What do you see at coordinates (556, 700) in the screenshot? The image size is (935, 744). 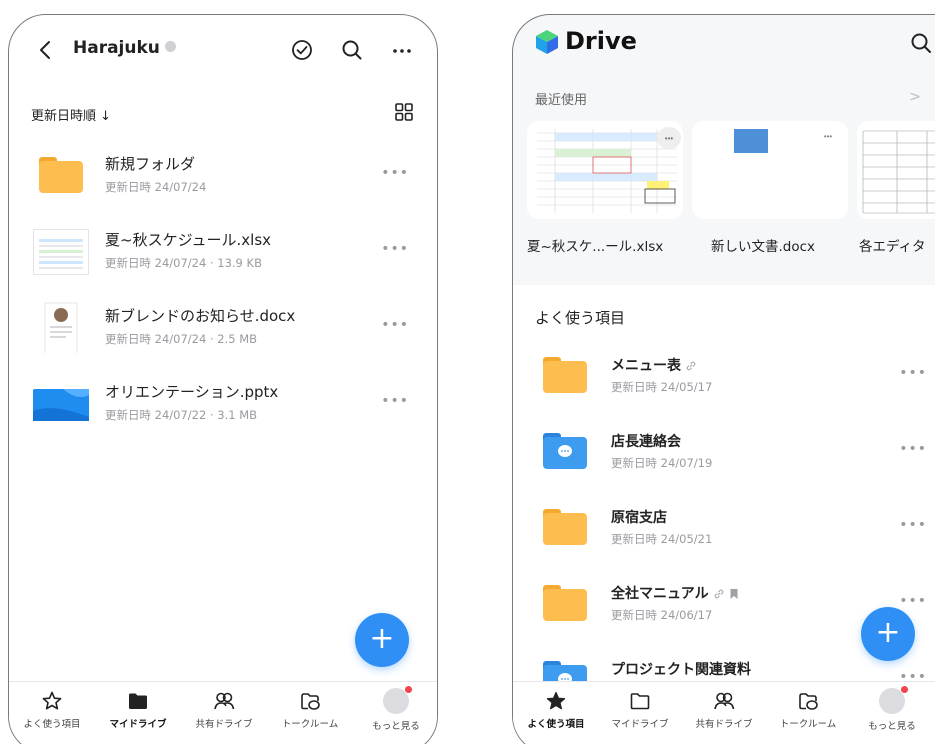 I see `star-filled-icon` at bounding box center [556, 700].